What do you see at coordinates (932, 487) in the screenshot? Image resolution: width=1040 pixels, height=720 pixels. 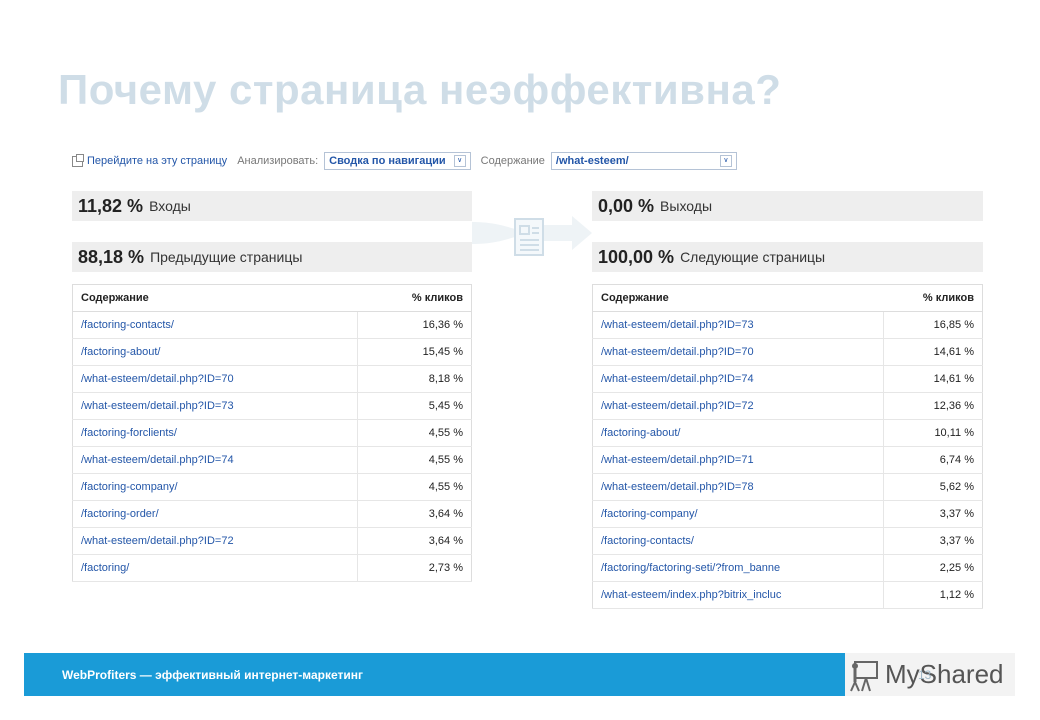 I see `clicks-percent: 5,62 %` at bounding box center [932, 487].